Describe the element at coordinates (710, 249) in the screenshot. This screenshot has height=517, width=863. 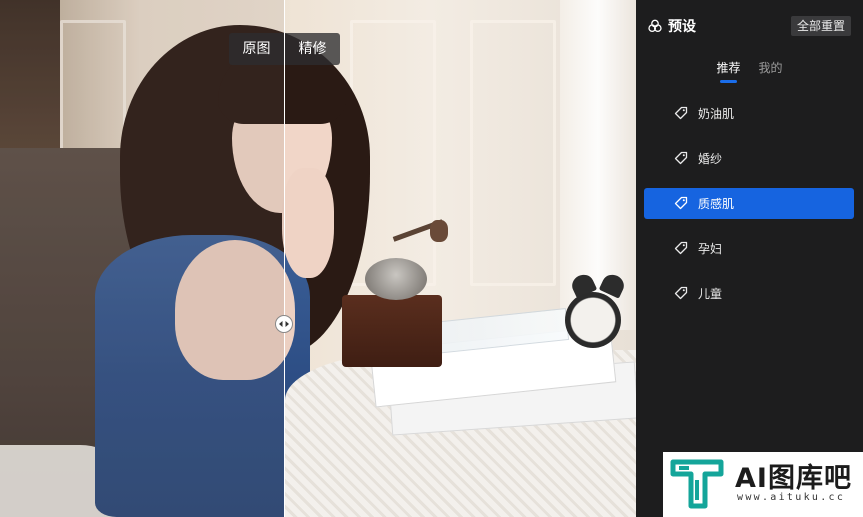
I see `preset-label: 孕妇` at that location.